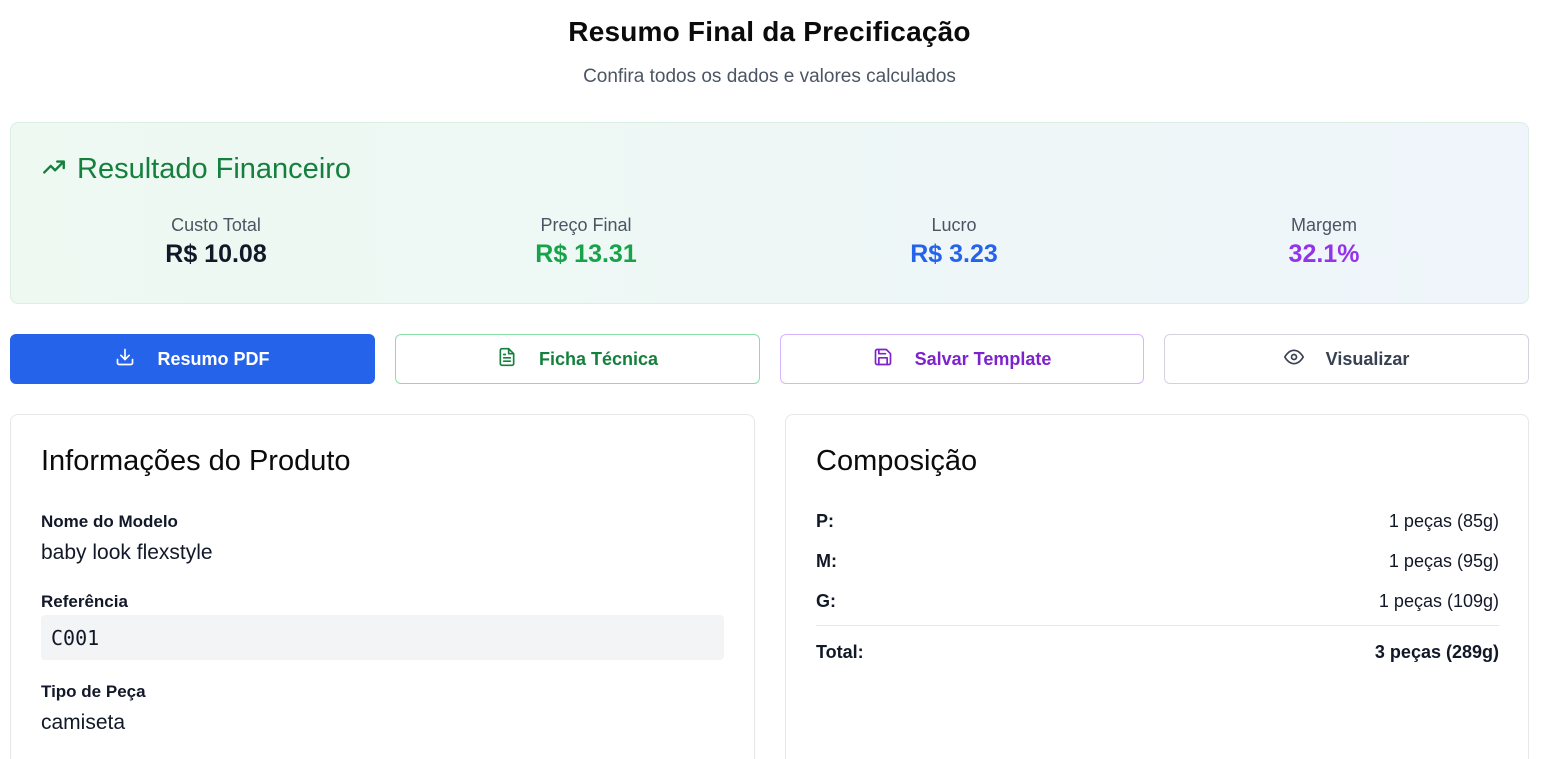 This screenshot has height=759, width=1550. Describe the element at coordinates (109, 521) in the screenshot. I see `model-name-label: Nome do Modelo` at that location.